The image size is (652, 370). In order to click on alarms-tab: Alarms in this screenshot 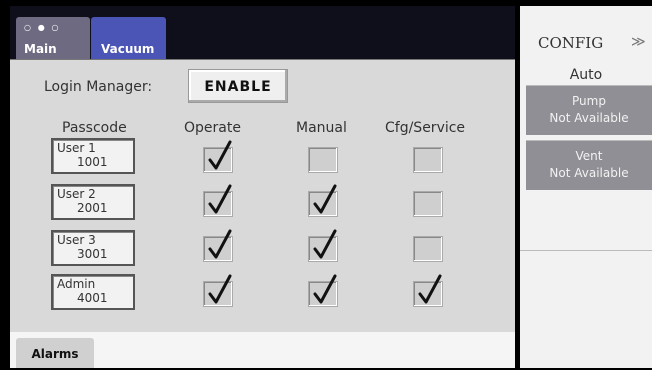, I will do `click(55, 353)`.